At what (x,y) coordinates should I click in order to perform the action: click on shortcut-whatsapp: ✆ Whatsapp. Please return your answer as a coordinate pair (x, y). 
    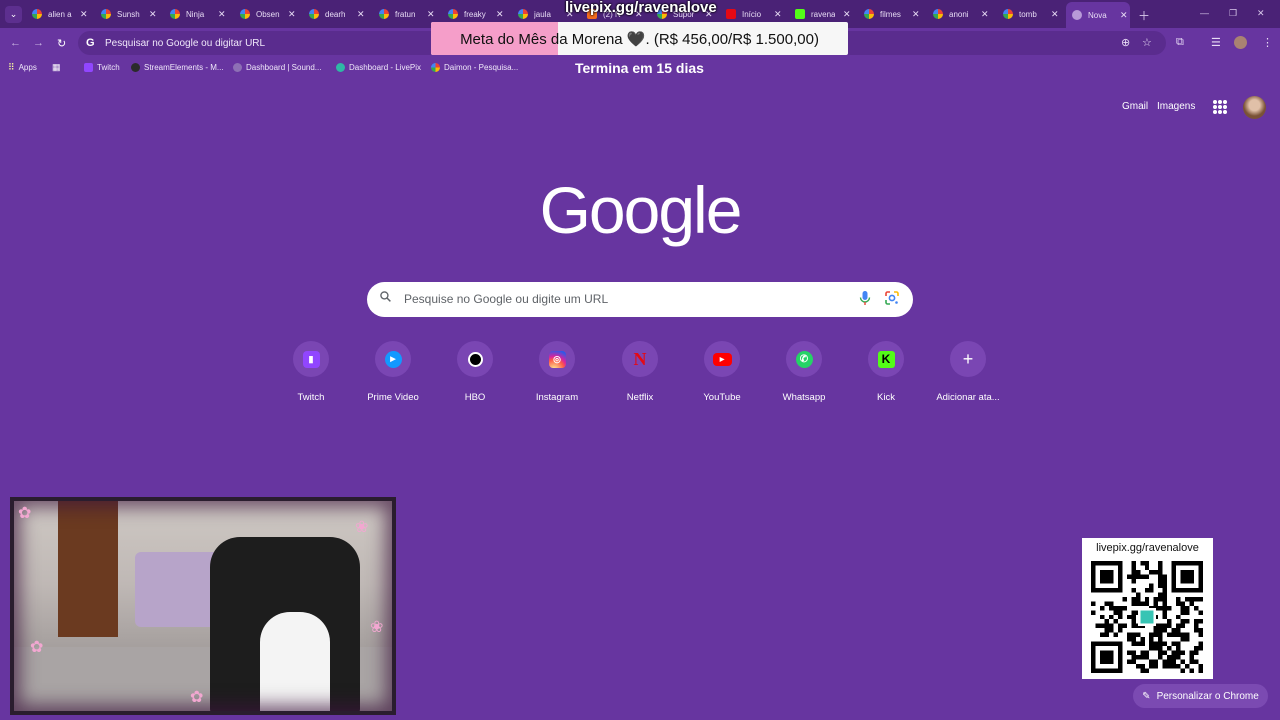
    Looking at the image, I should click on (804, 372).